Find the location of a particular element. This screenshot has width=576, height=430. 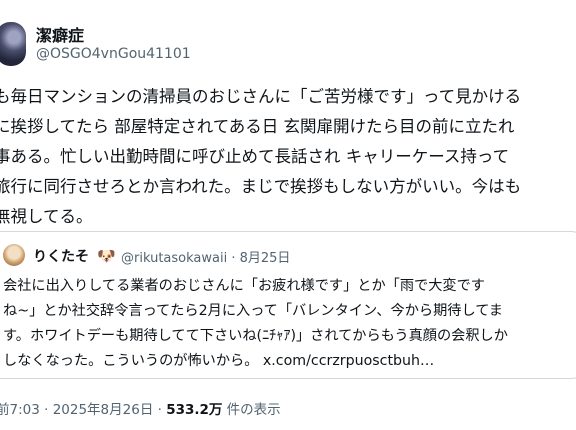

dog-emoji-icon: 🐶 is located at coordinates (106, 256).